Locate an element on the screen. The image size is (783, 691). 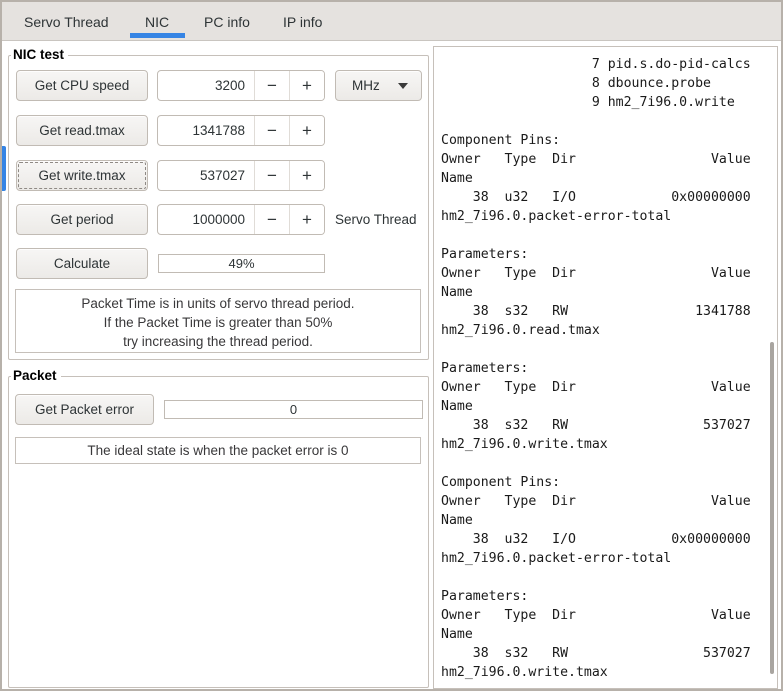
calculate-button: Calculate is located at coordinates (82, 263).